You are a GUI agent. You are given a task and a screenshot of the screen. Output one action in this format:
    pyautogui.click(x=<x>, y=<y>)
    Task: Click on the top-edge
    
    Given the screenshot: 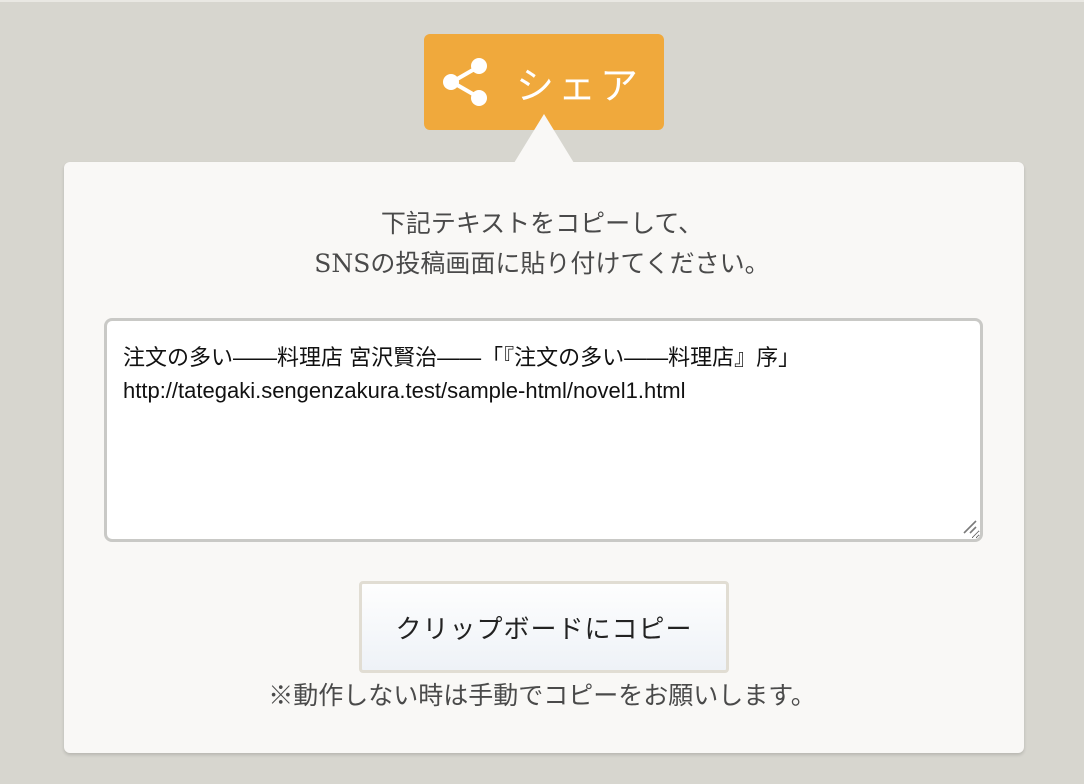 What is the action you would take?
    pyautogui.click(x=542, y=1)
    